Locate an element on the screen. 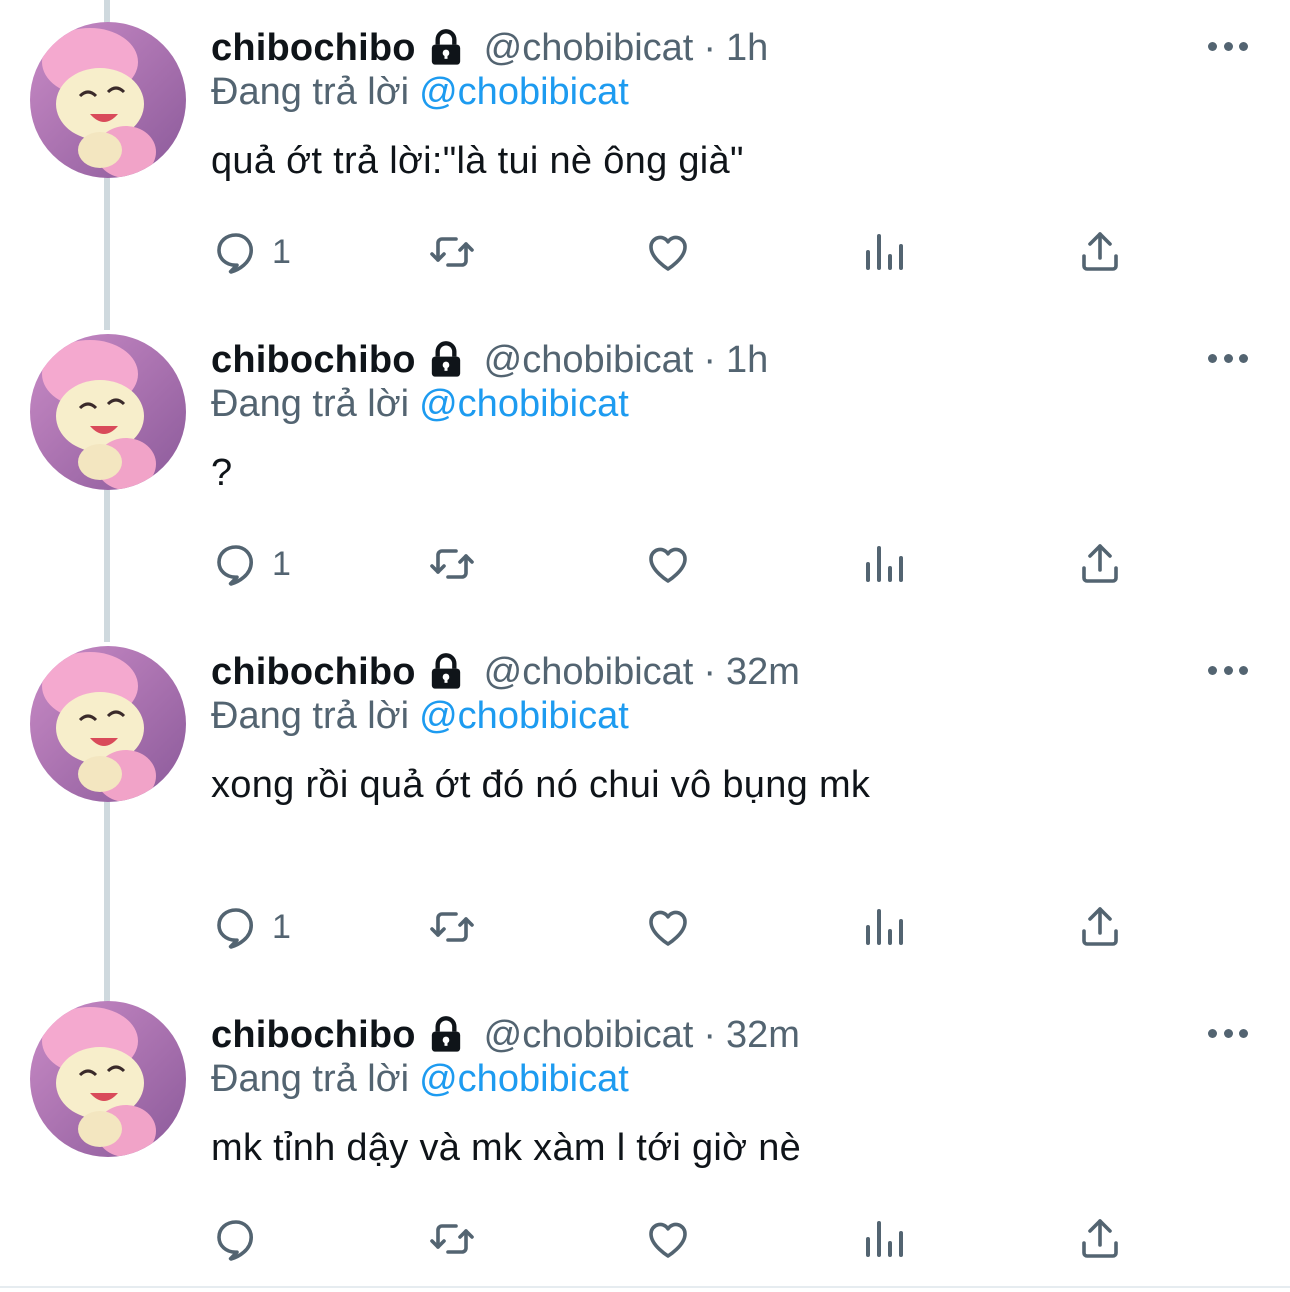 The width and height of the screenshot is (1290, 1292). tweet-text: mk tỉnh dậy và mk xàm l tới giờ nè is located at coordinates (506, 1148).